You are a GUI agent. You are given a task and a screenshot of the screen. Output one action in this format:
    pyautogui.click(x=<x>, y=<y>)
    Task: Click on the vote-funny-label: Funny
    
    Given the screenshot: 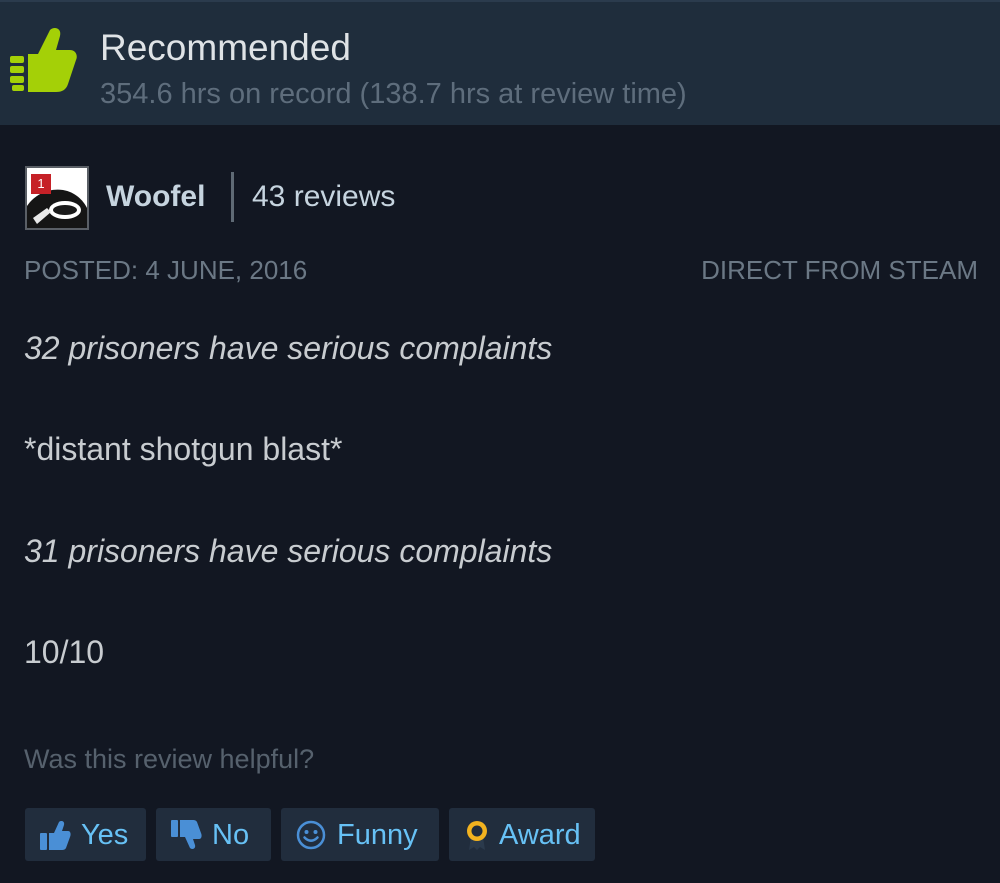 What is the action you would take?
    pyautogui.click(x=377, y=834)
    